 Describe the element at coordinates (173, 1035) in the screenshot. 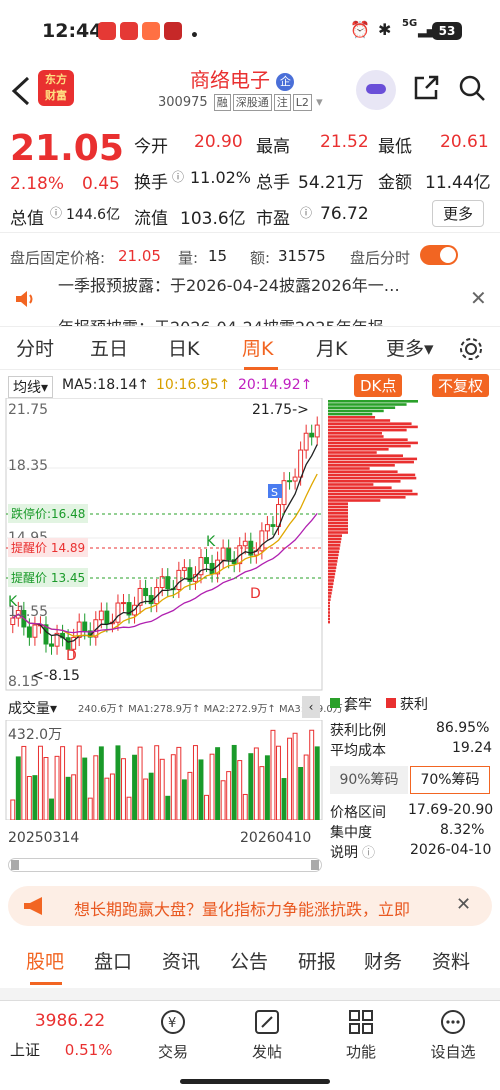

I see `nav-trade: ¥ 交易` at that location.